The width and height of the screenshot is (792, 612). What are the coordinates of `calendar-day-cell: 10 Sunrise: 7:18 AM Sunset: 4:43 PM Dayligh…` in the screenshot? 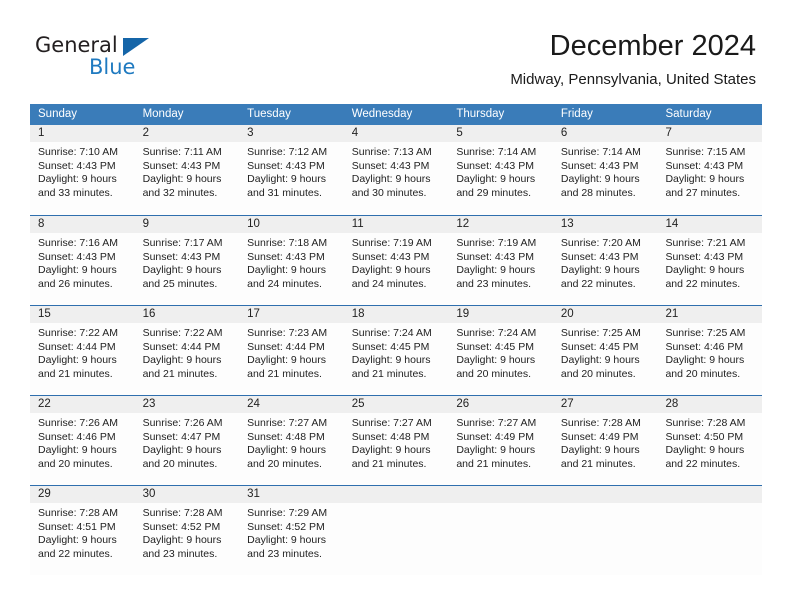 It's located at (291, 260).